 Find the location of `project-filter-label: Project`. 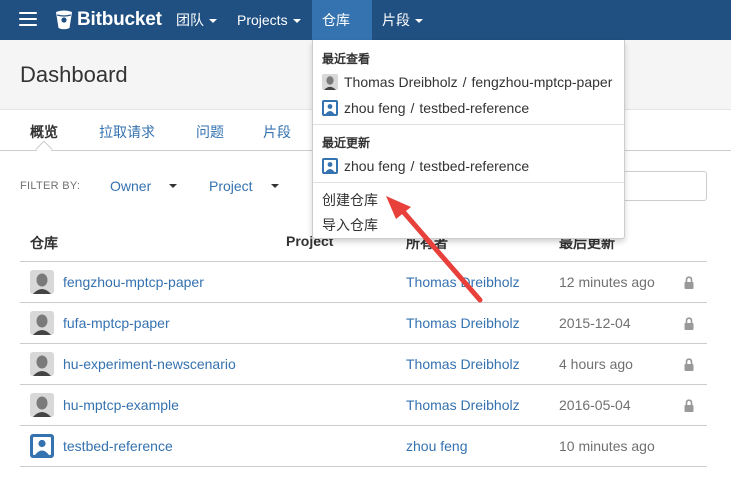

project-filter-label: Project is located at coordinates (231, 186).